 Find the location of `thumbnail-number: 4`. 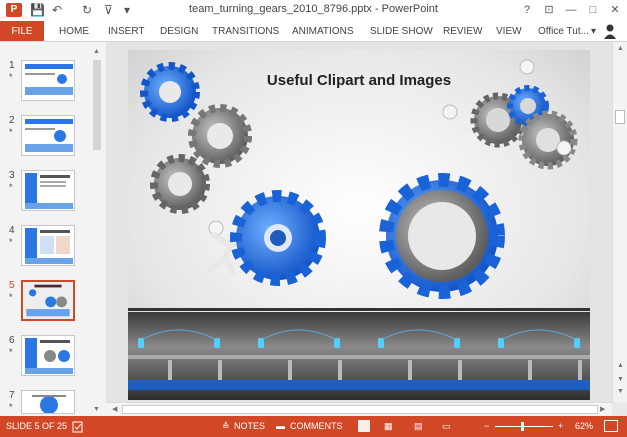

thumbnail-number: 4 is located at coordinates (12, 230).